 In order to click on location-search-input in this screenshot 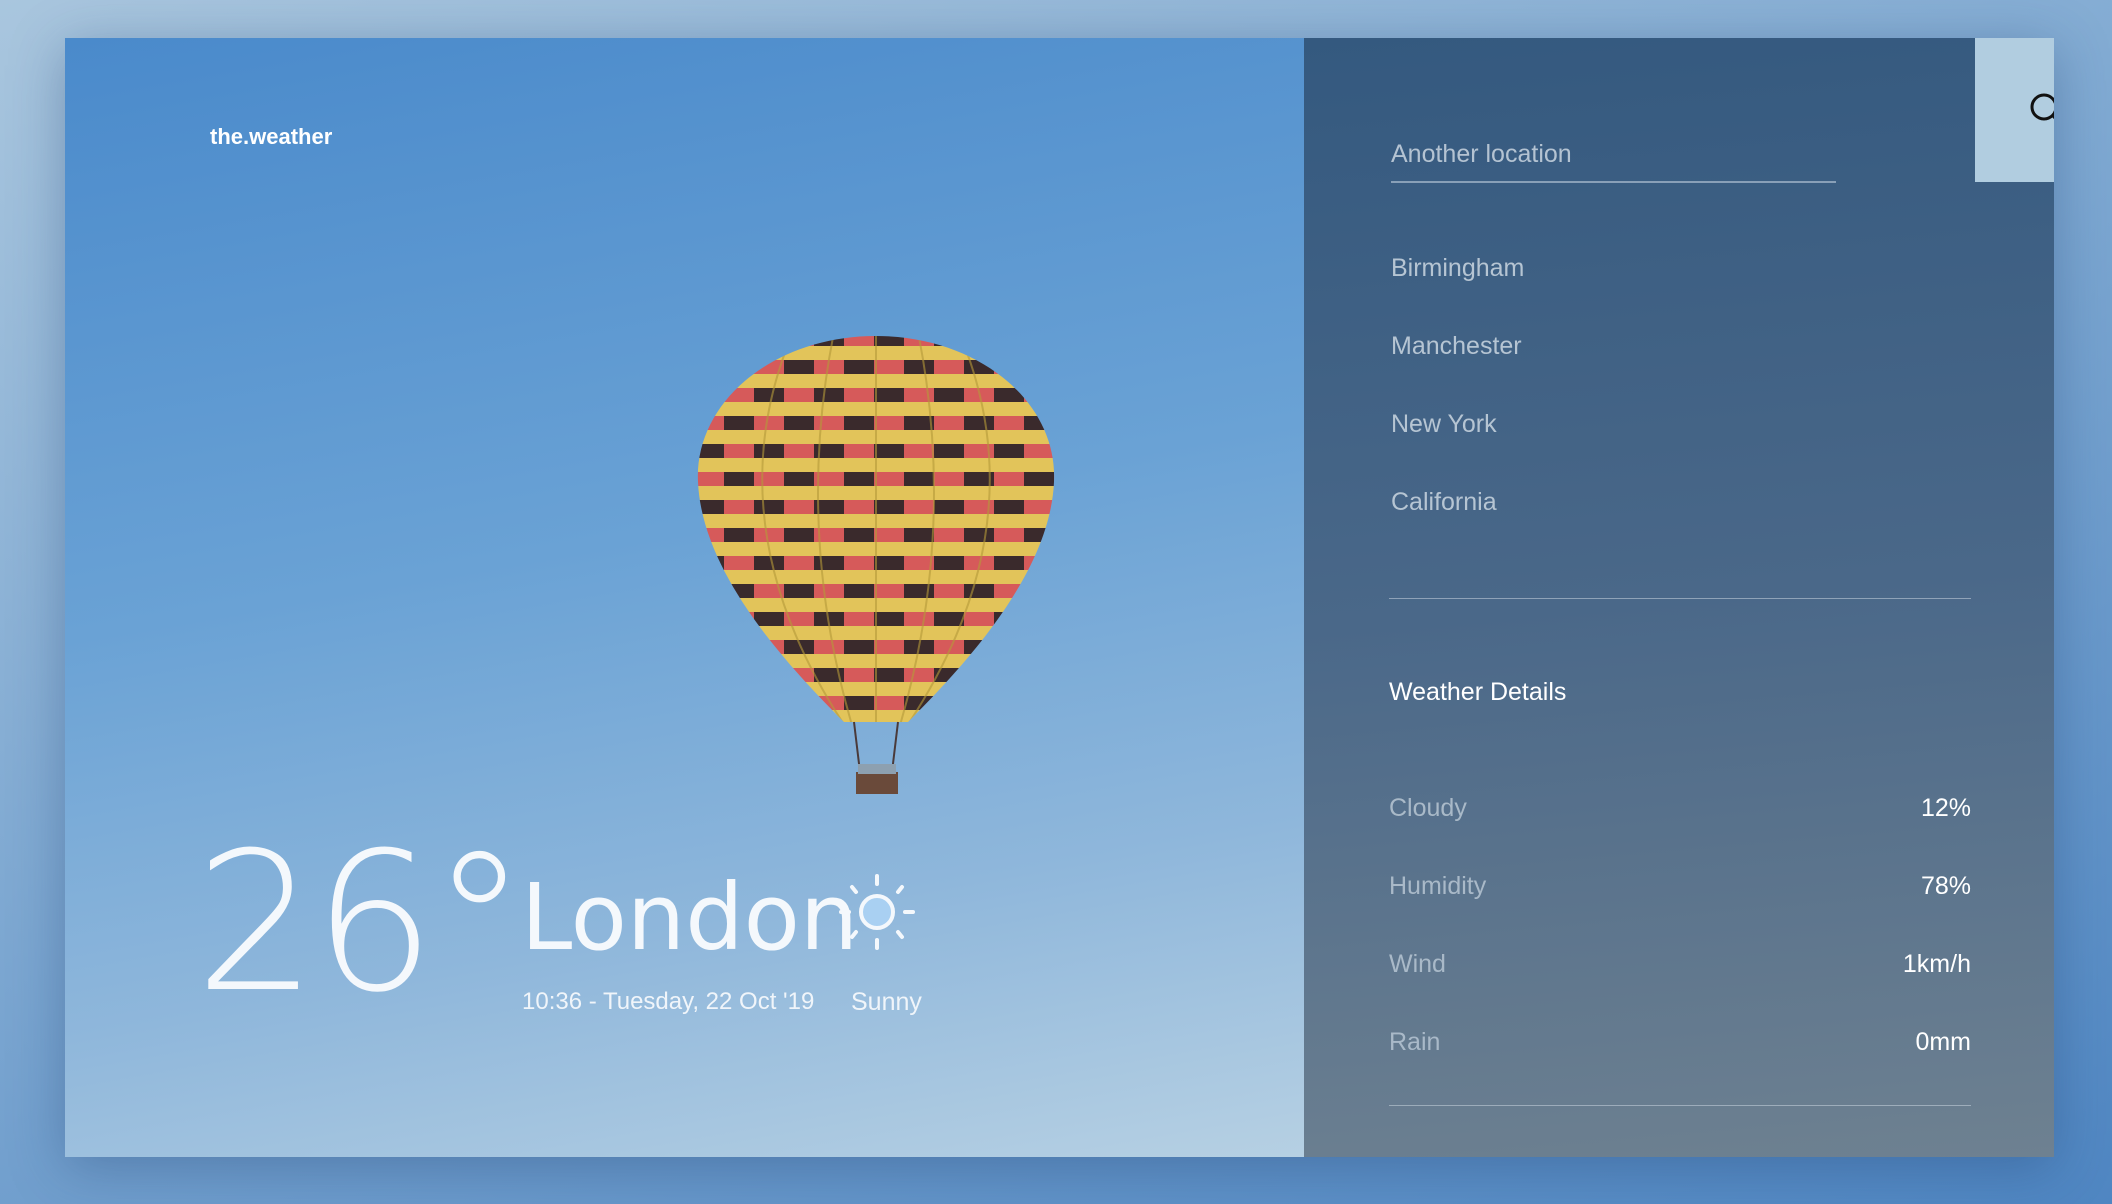, I will do `click(1613, 155)`.